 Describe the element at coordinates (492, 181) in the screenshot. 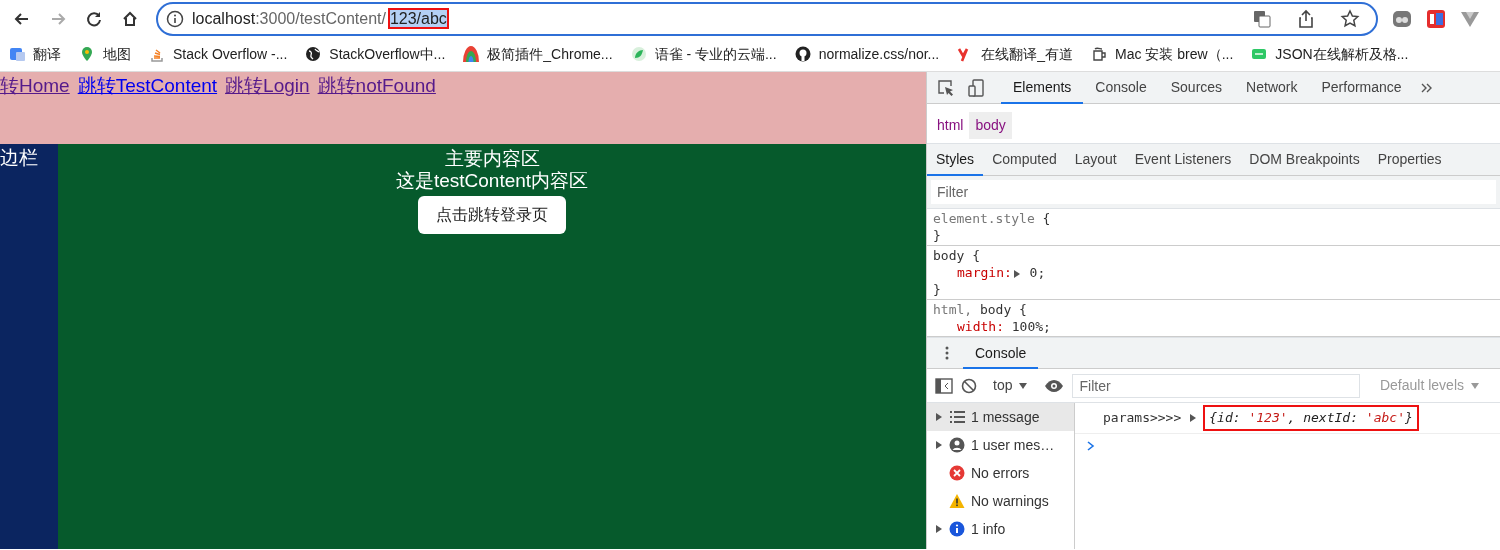

I see `content-text: 这是testContent内容区` at that location.